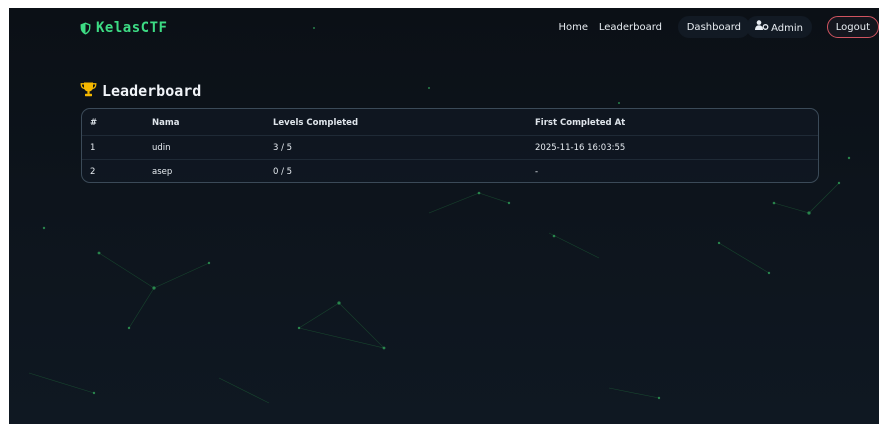 This screenshot has width=879, height=424. I want to click on trophy-icon, so click(88, 91).